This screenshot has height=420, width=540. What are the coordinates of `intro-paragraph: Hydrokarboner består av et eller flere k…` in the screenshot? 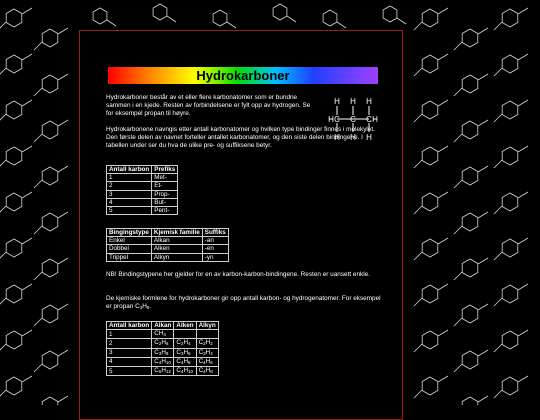 It's located at (208, 105).